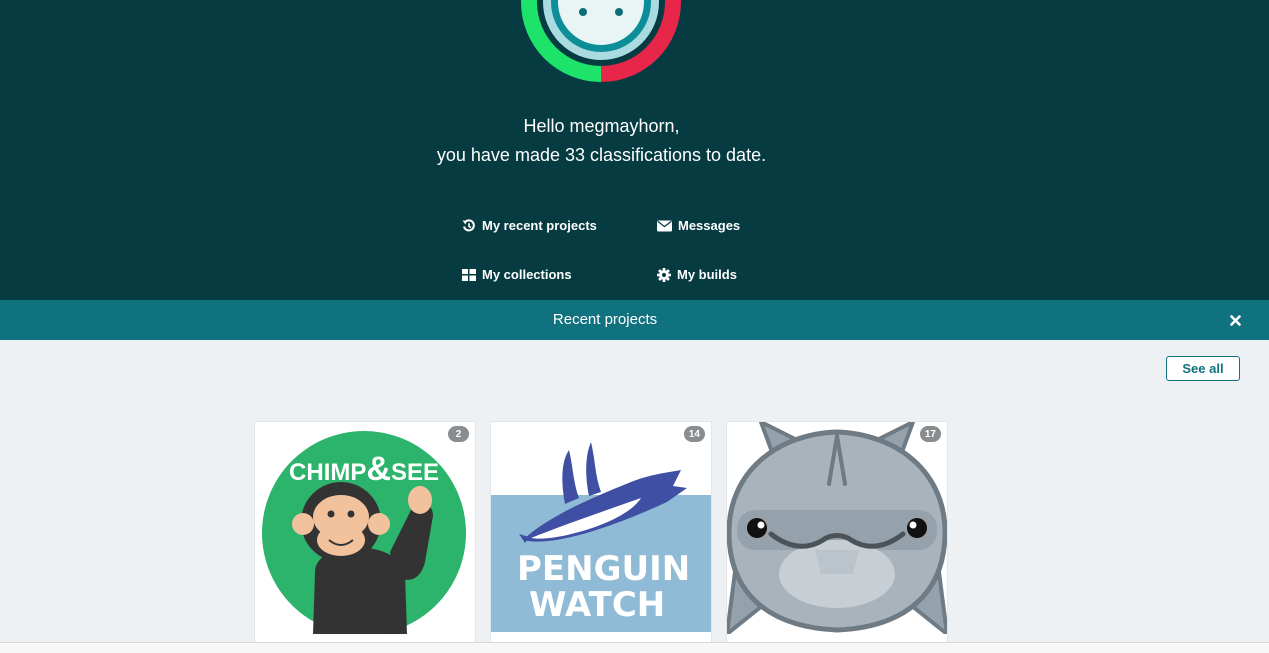 The image size is (1269, 653). Describe the element at coordinates (605, 319) in the screenshot. I see `recent-projects-title: Recent projects` at that location.